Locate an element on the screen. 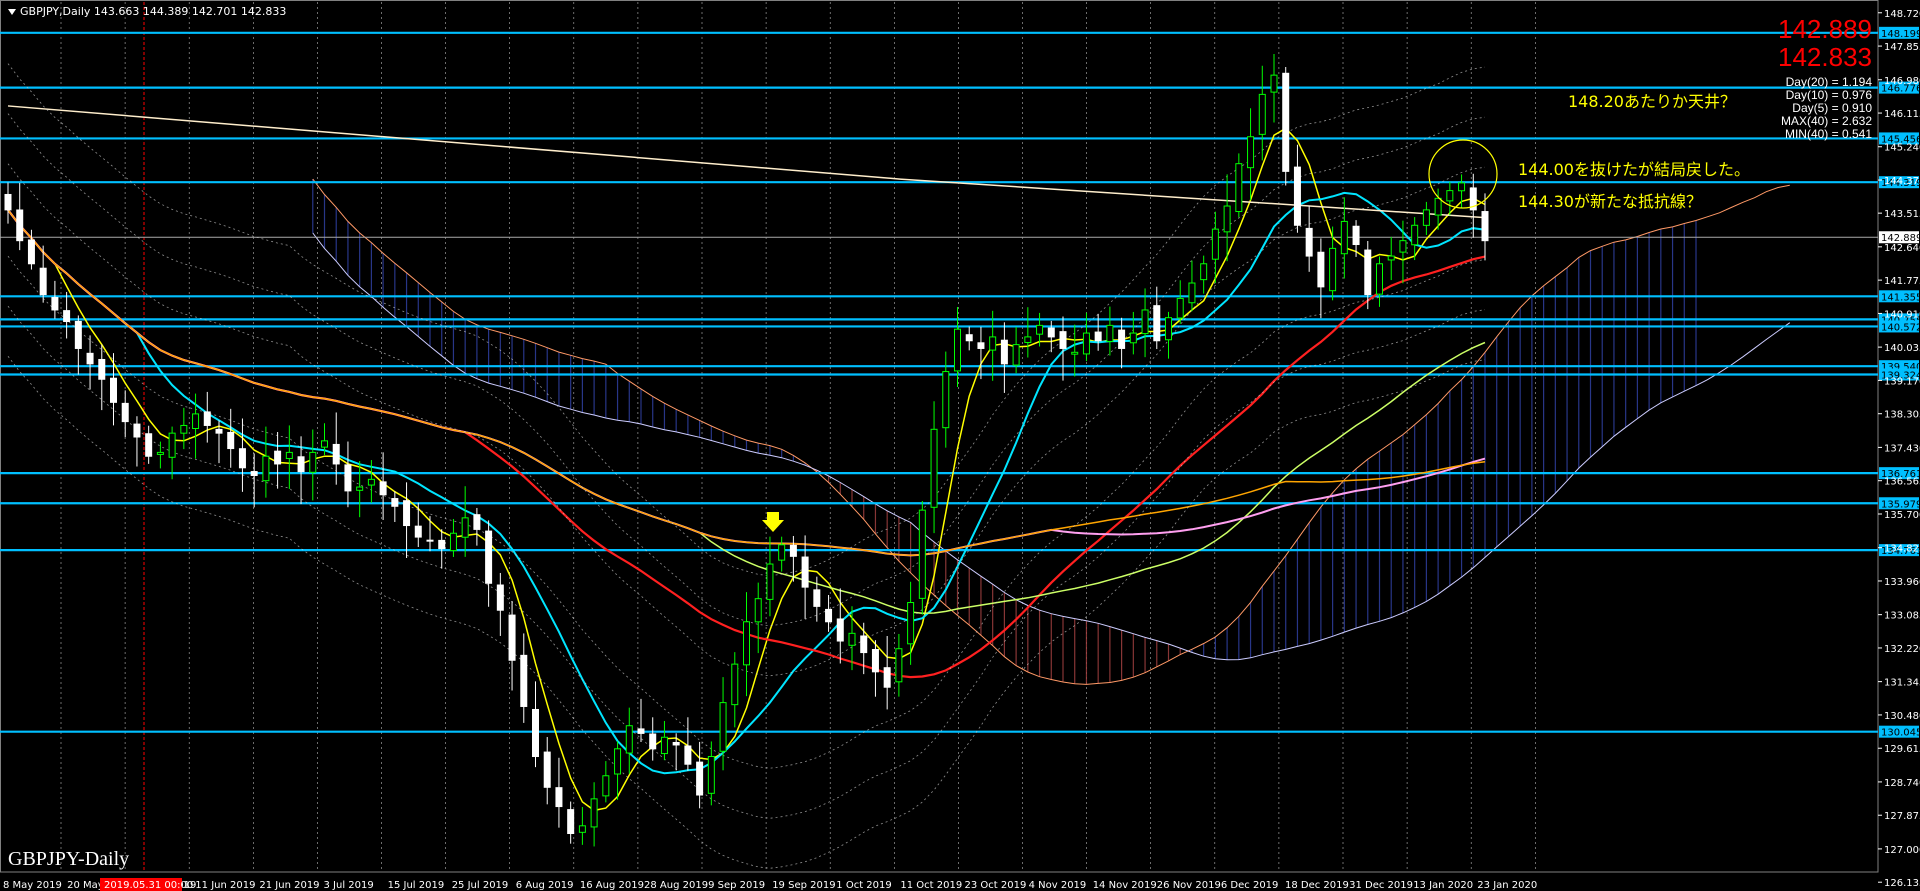 This screenshot has width=1920, height=891. y-tick-label: 128.740 is located at coordinates (1902, 783).